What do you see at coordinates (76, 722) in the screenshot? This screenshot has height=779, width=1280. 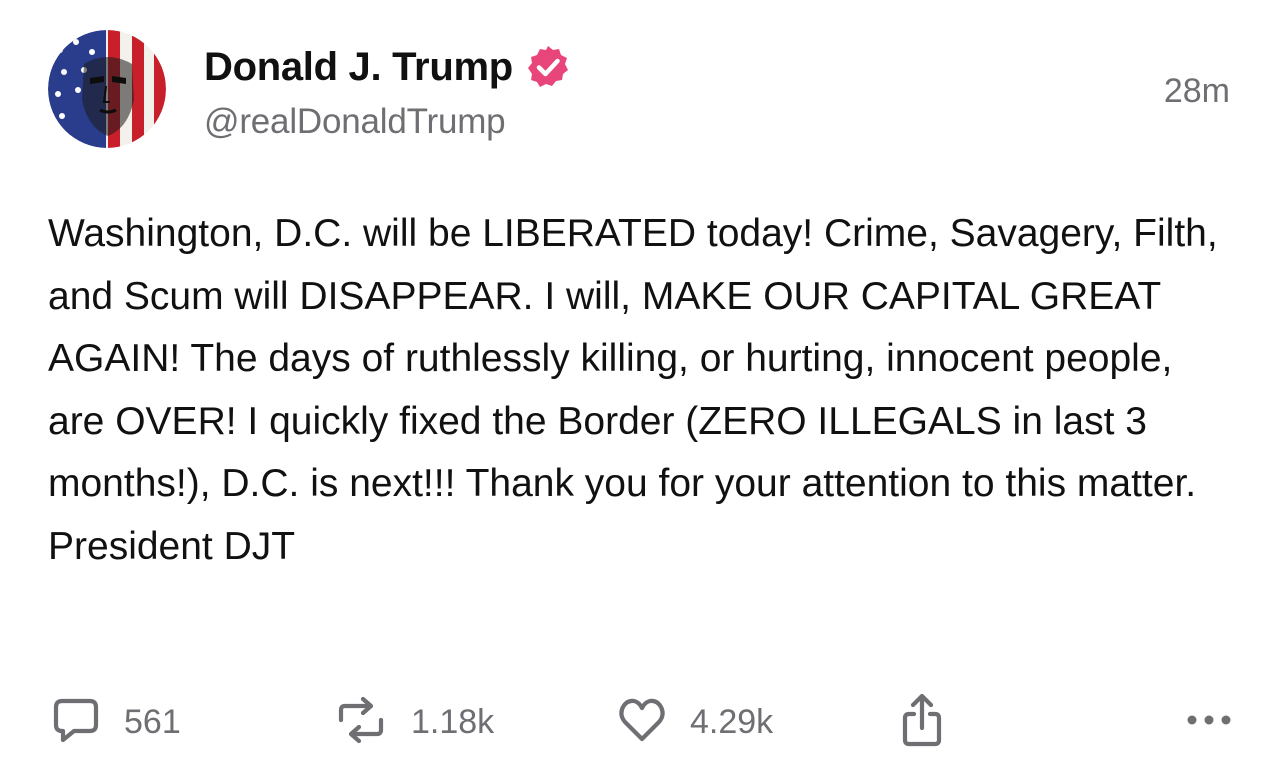 I see `reply-bubble-icon` at bounding box center [76, 722].